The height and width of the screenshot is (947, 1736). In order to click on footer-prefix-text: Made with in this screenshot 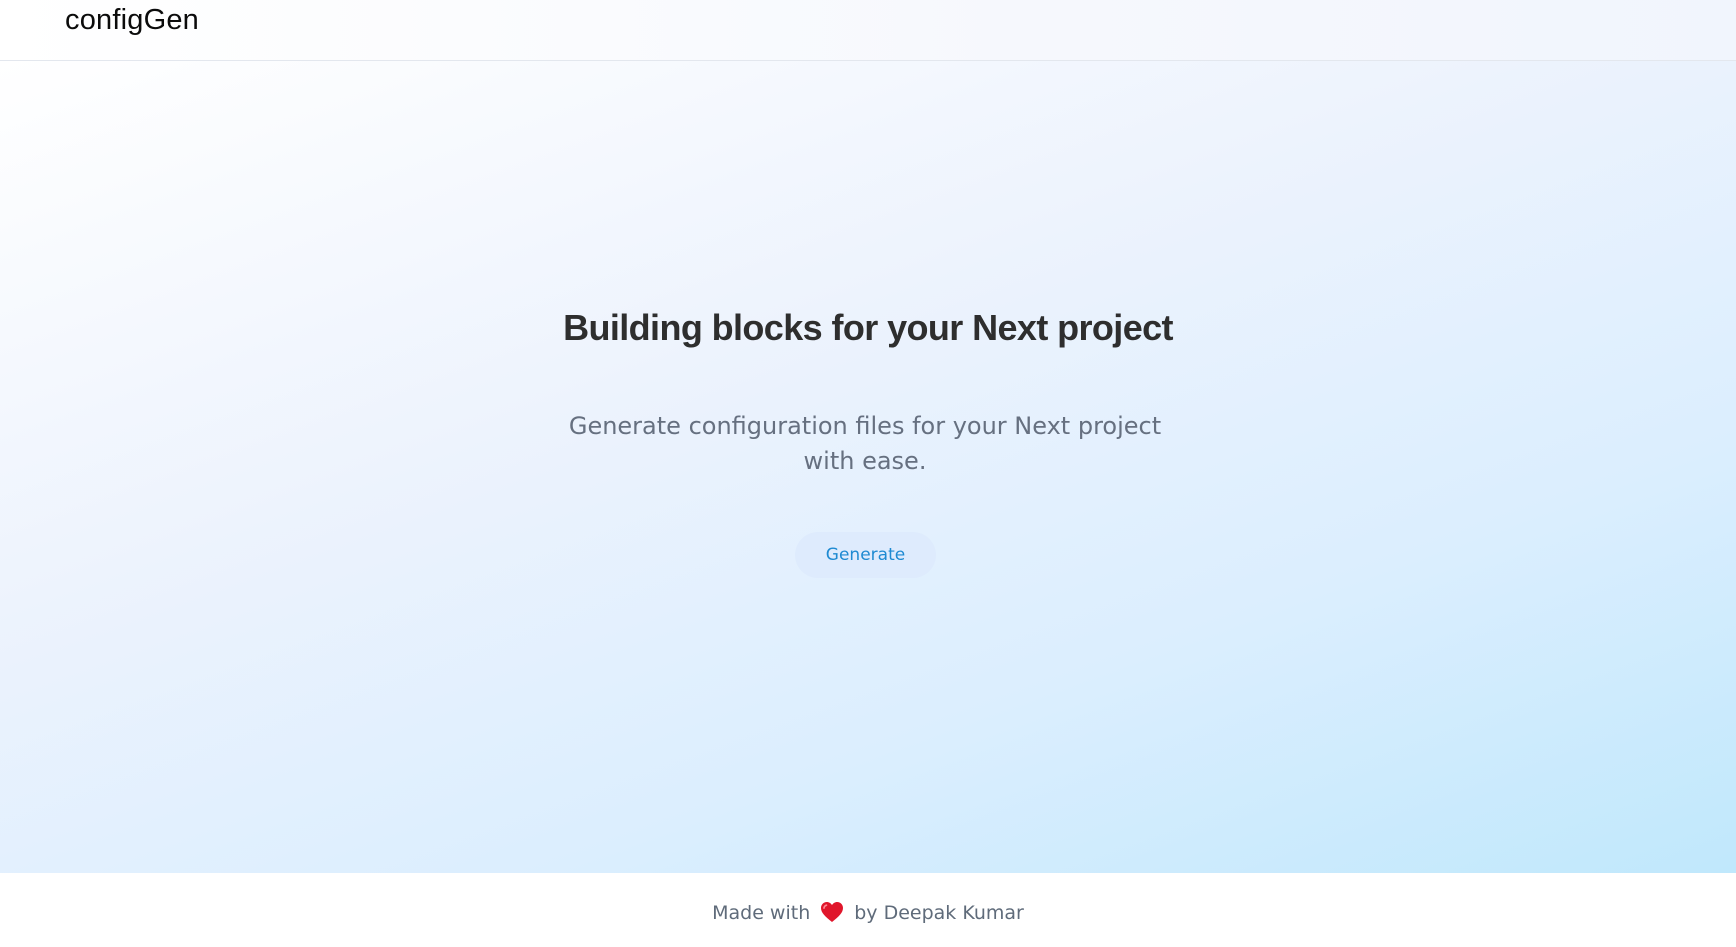, I will do `click(761, 913)`.